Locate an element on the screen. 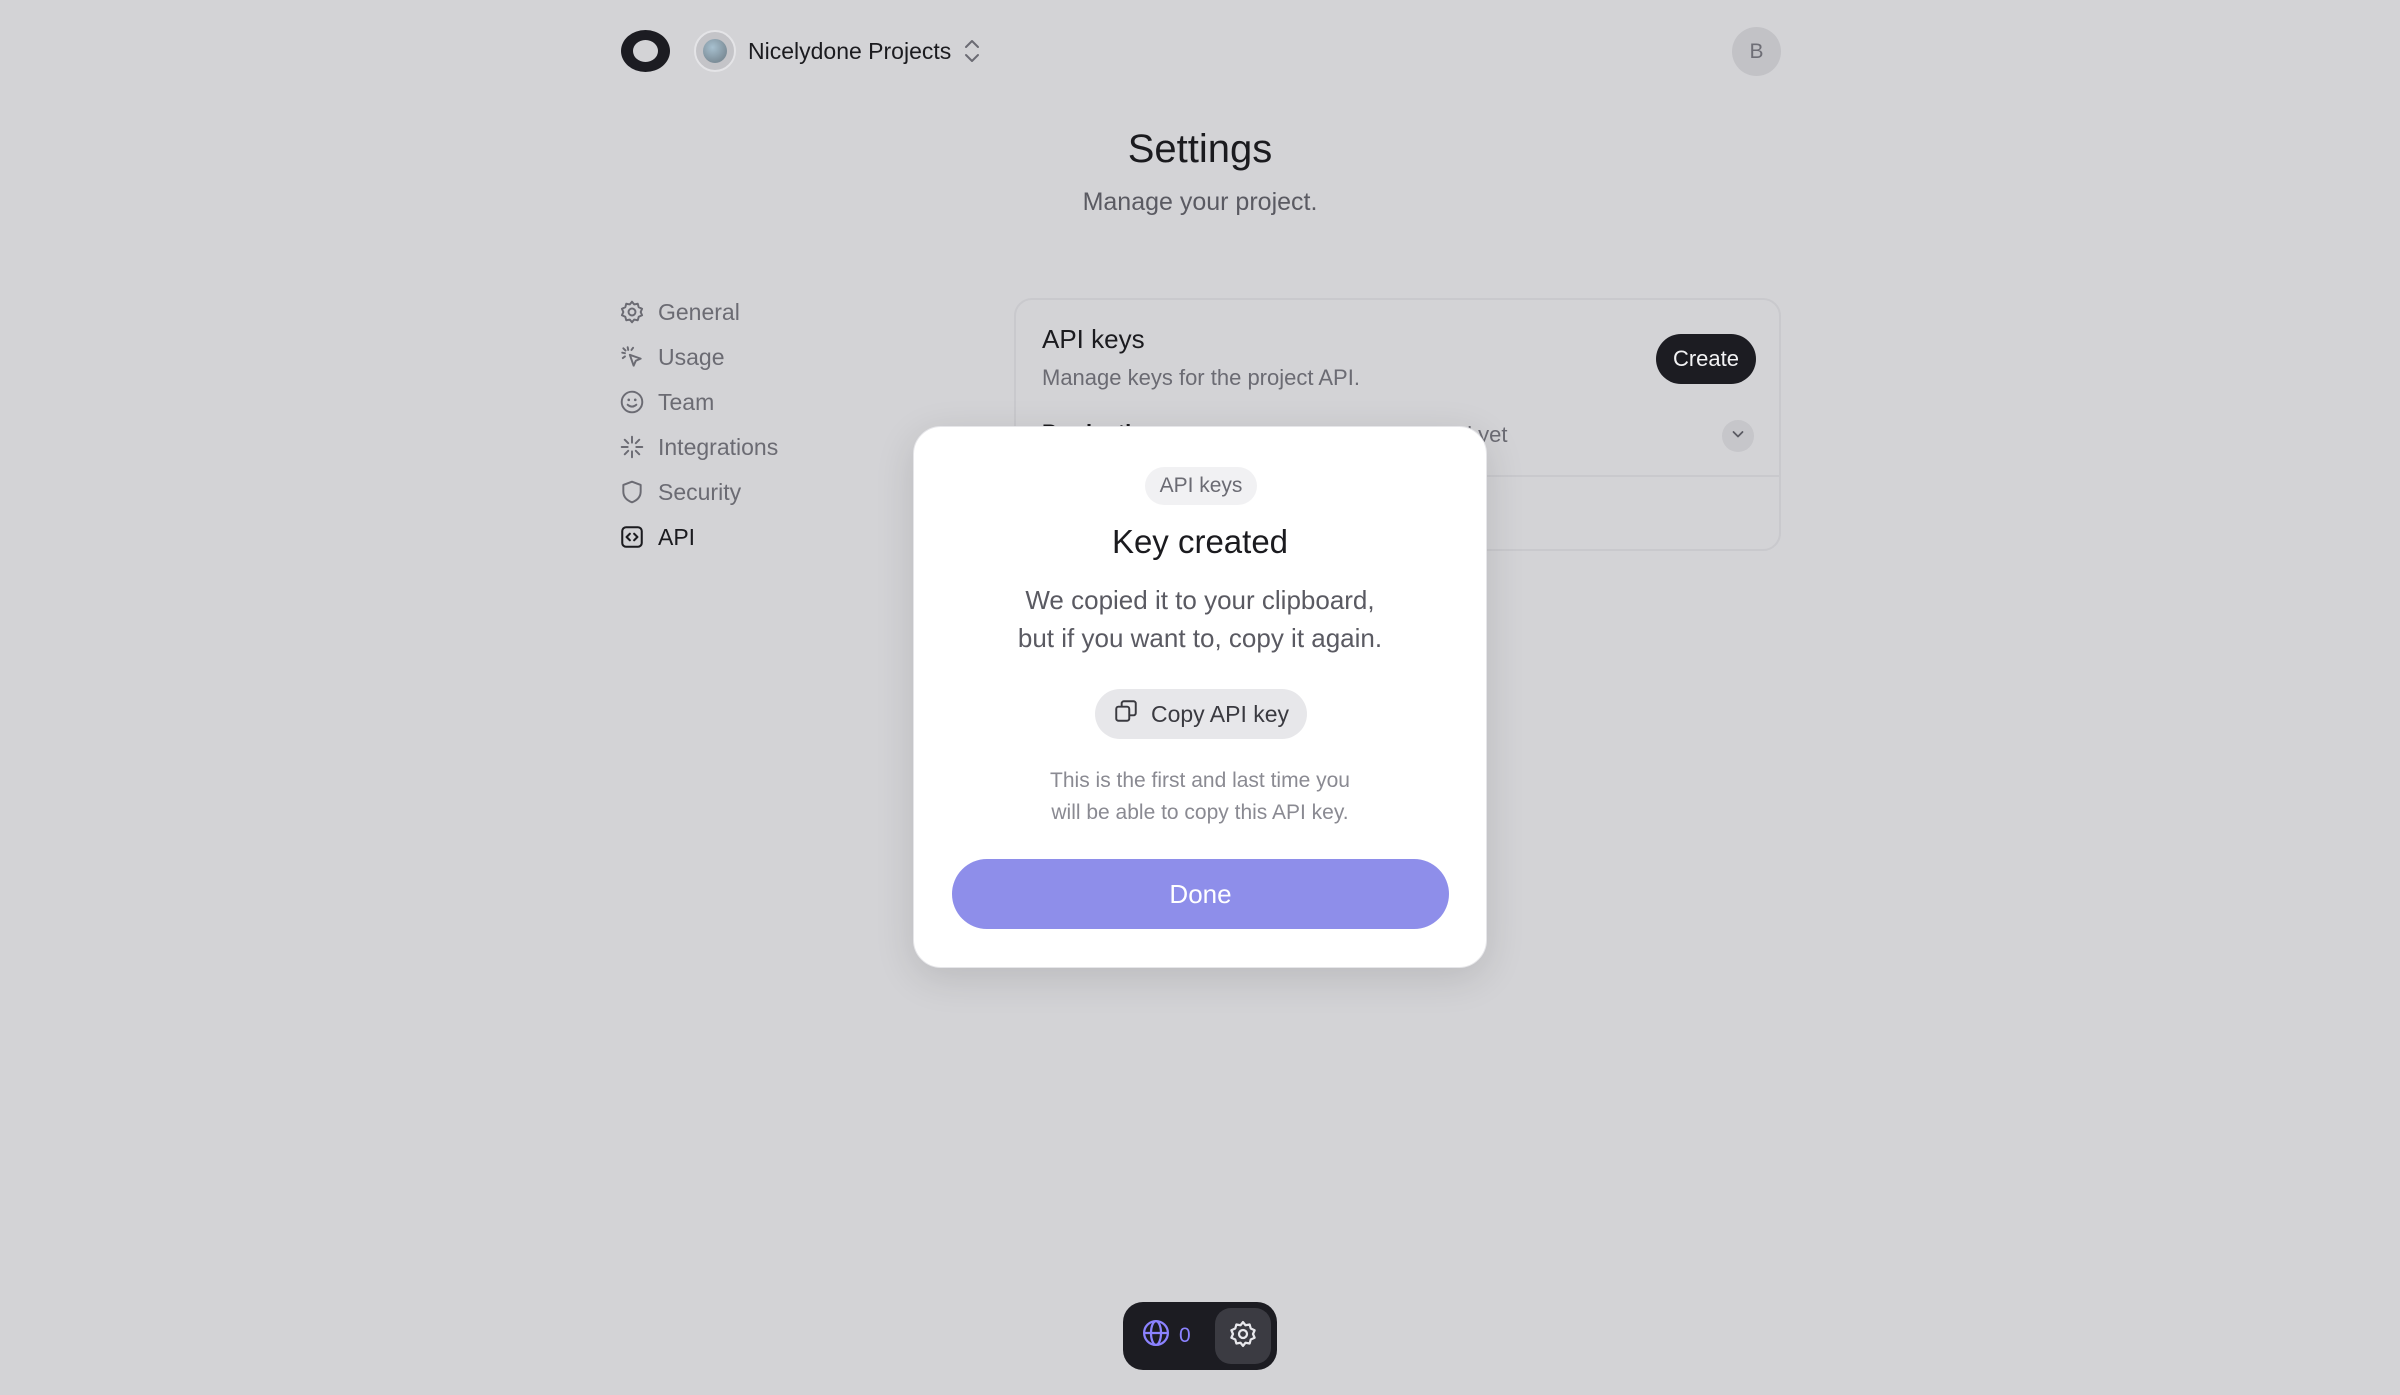  copy-api-key-button: Copy API key is located at coordinates (1201, 714).